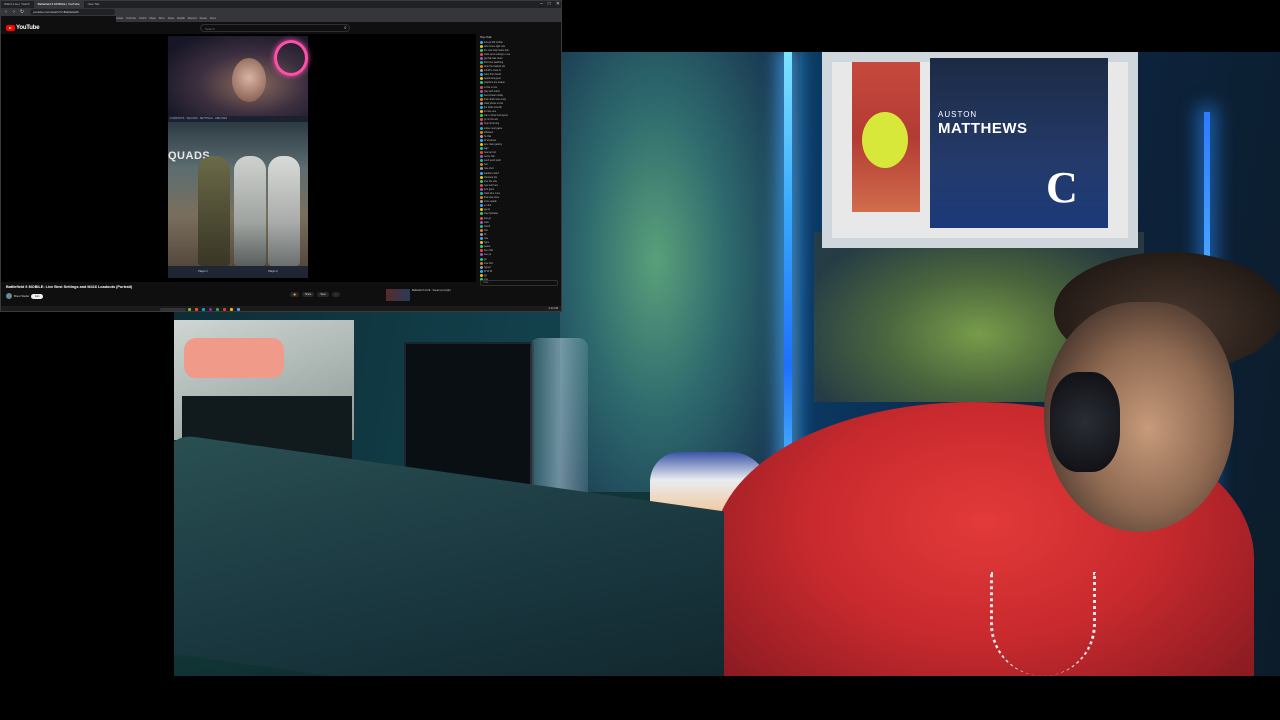 This screenshot has width=1280, height=720. I want to click on chat-message-text: can u show hud layout, so click(496, 116).